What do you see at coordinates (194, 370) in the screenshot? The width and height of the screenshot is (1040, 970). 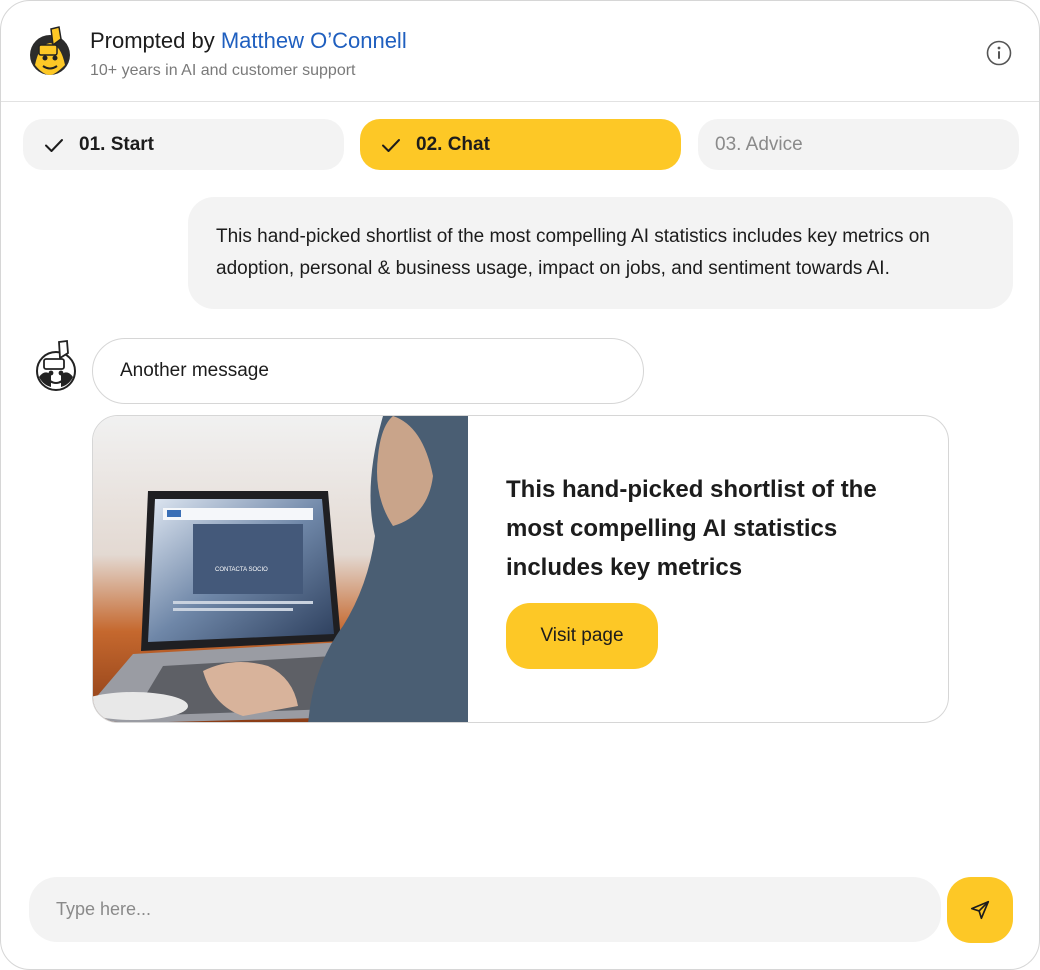 I see `bot-message-text: Another message` at bounding box center [194, 370].